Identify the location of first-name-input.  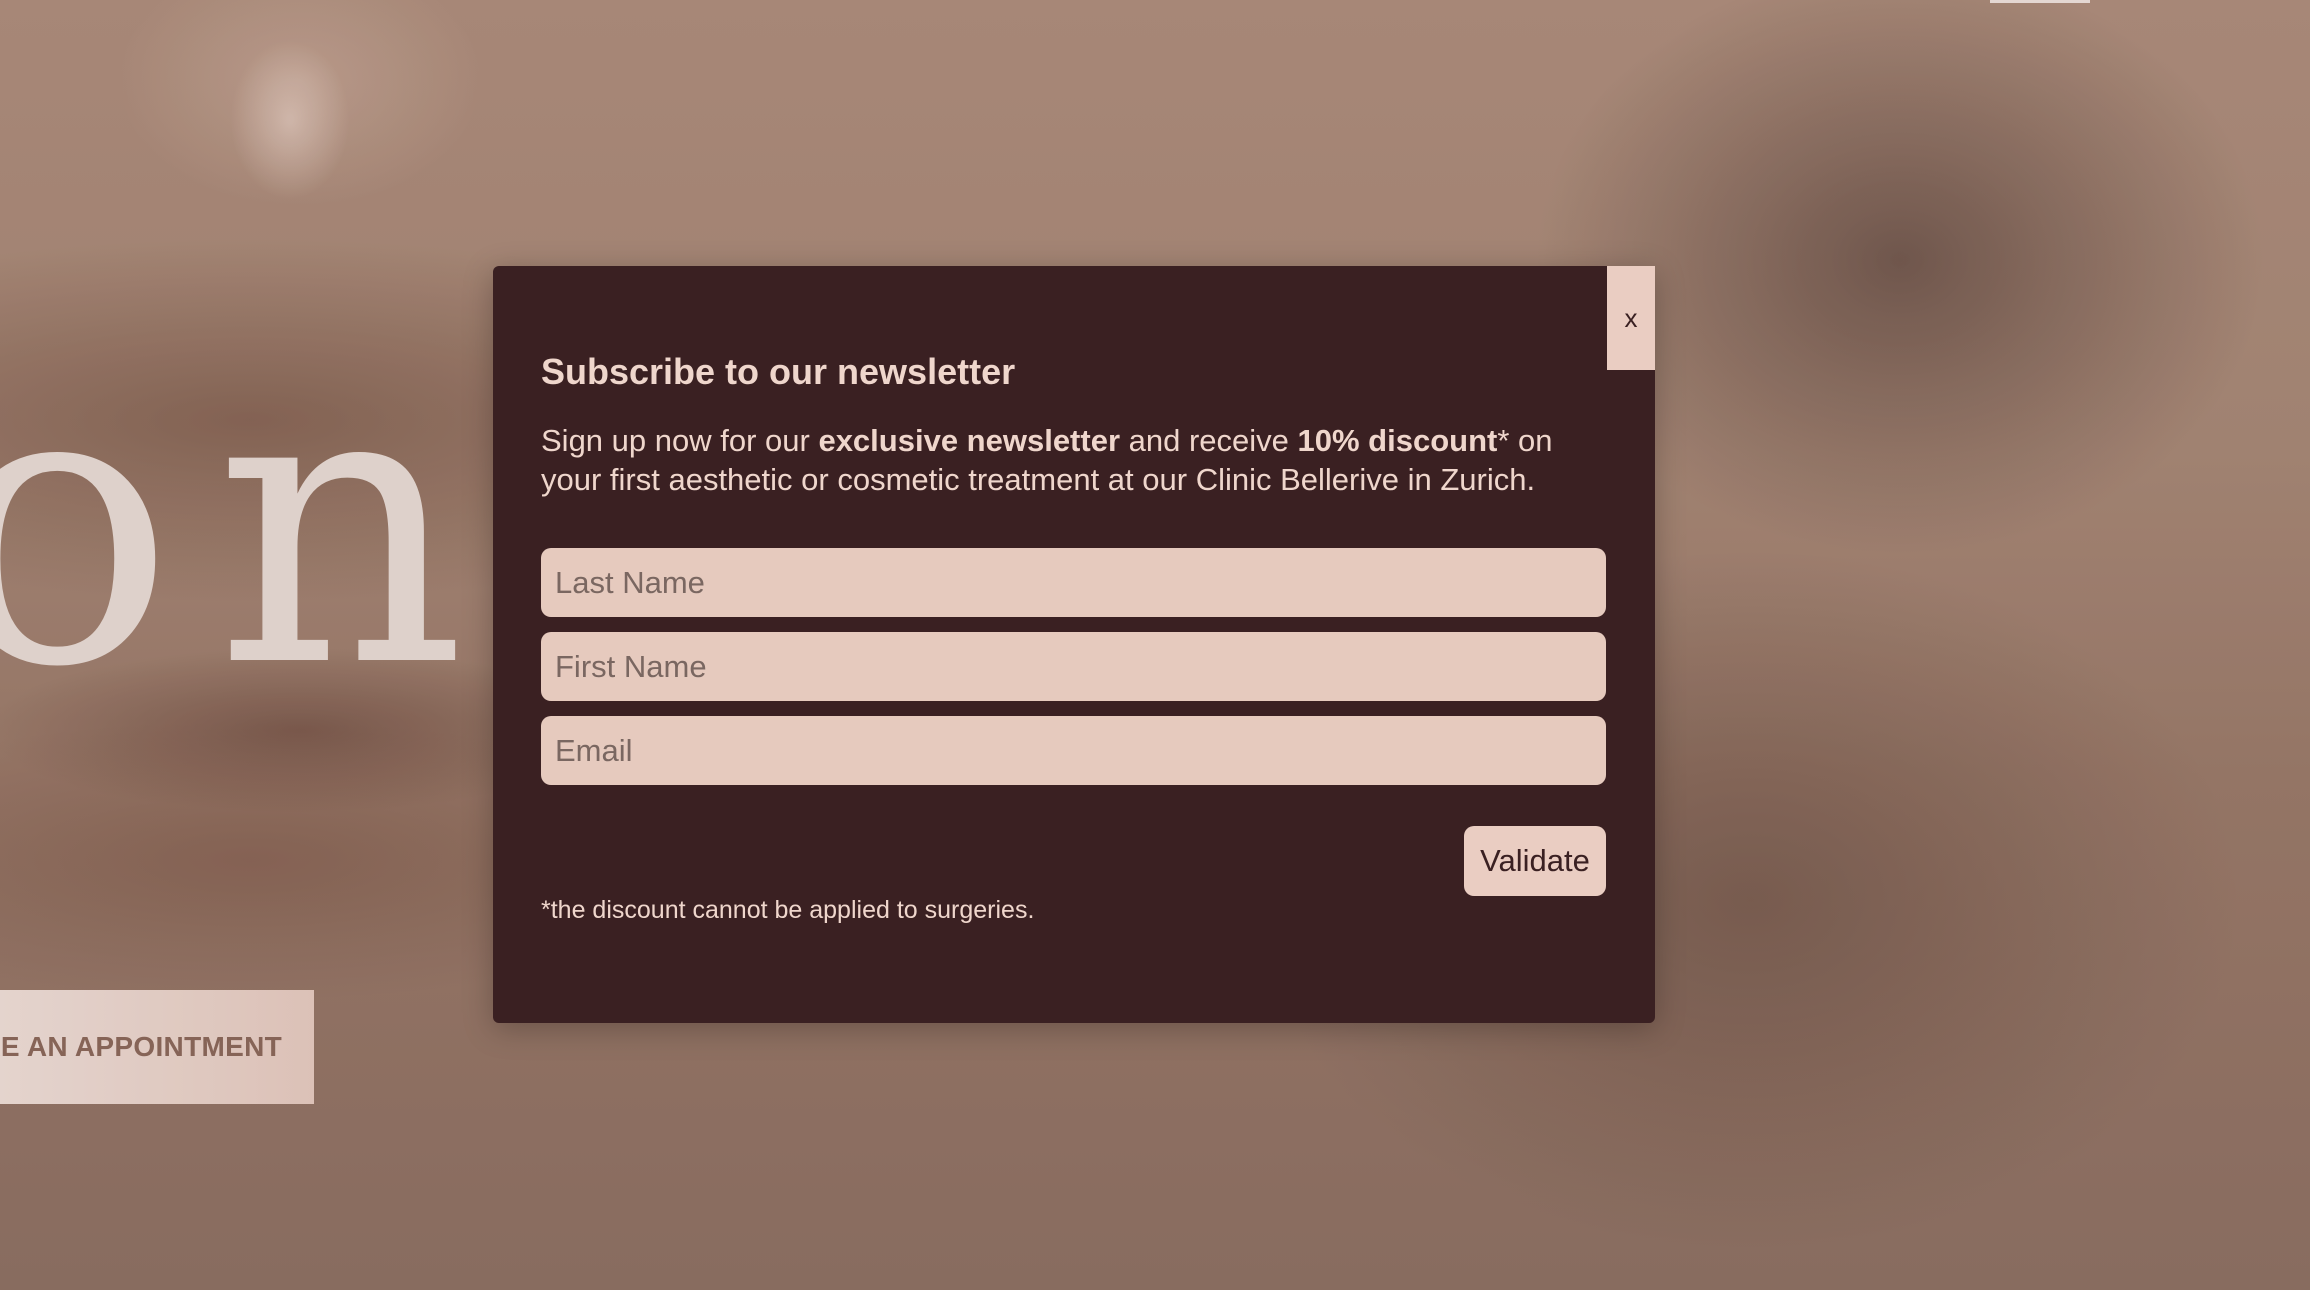
(1073, 666).